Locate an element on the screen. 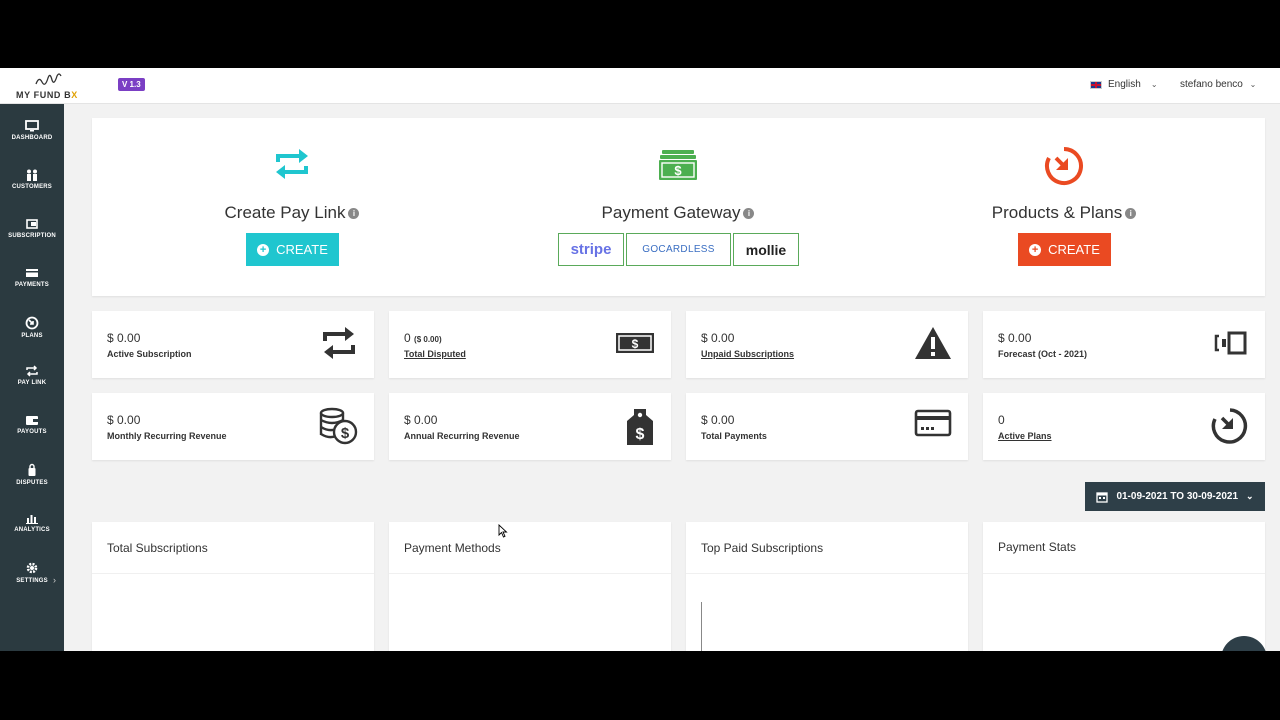 This screenshot has height=720, width=1280. gocardless-gateway-button: GOCARDLESS is located at coordinates (678, 249).